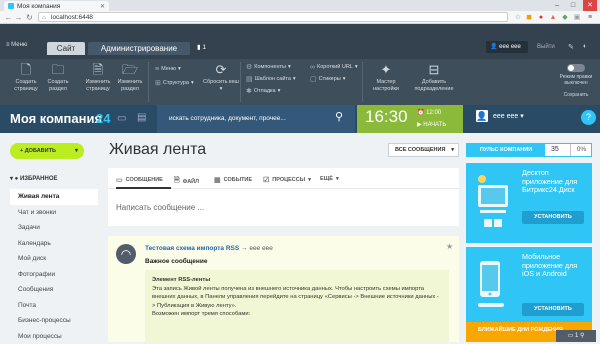  Describe the element at coordinates (576, 83) in the screenshot. I see `edit-mode-value: выключен` at that location.